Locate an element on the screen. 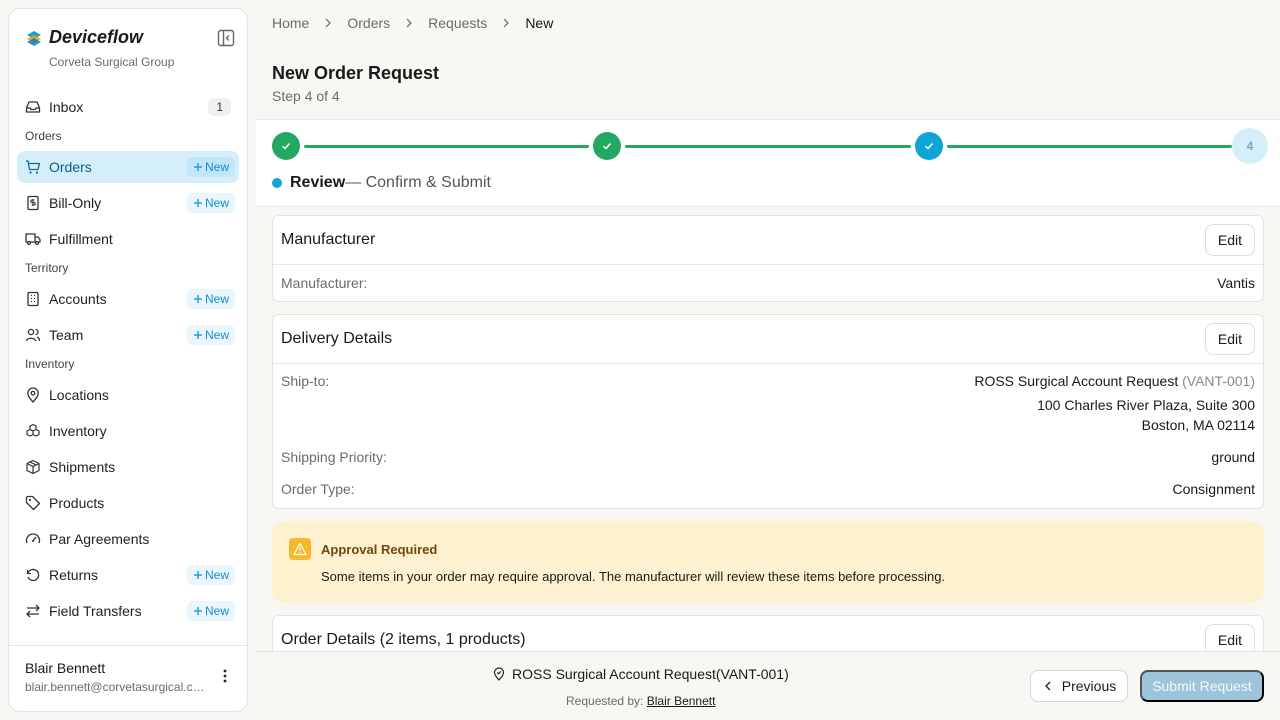 The width and height of the screenshot is (1280, 720). sidebar-item-accounts: Accounts New is located at coordinates (128, 299).